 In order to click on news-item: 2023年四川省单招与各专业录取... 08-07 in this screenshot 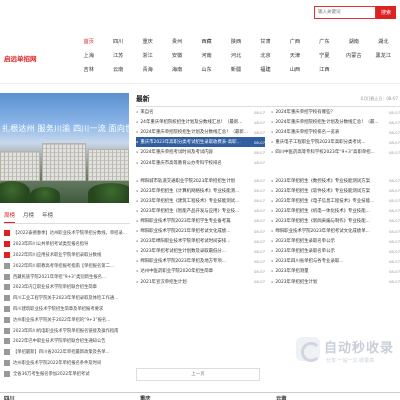, I will do `click(335, 261)`.